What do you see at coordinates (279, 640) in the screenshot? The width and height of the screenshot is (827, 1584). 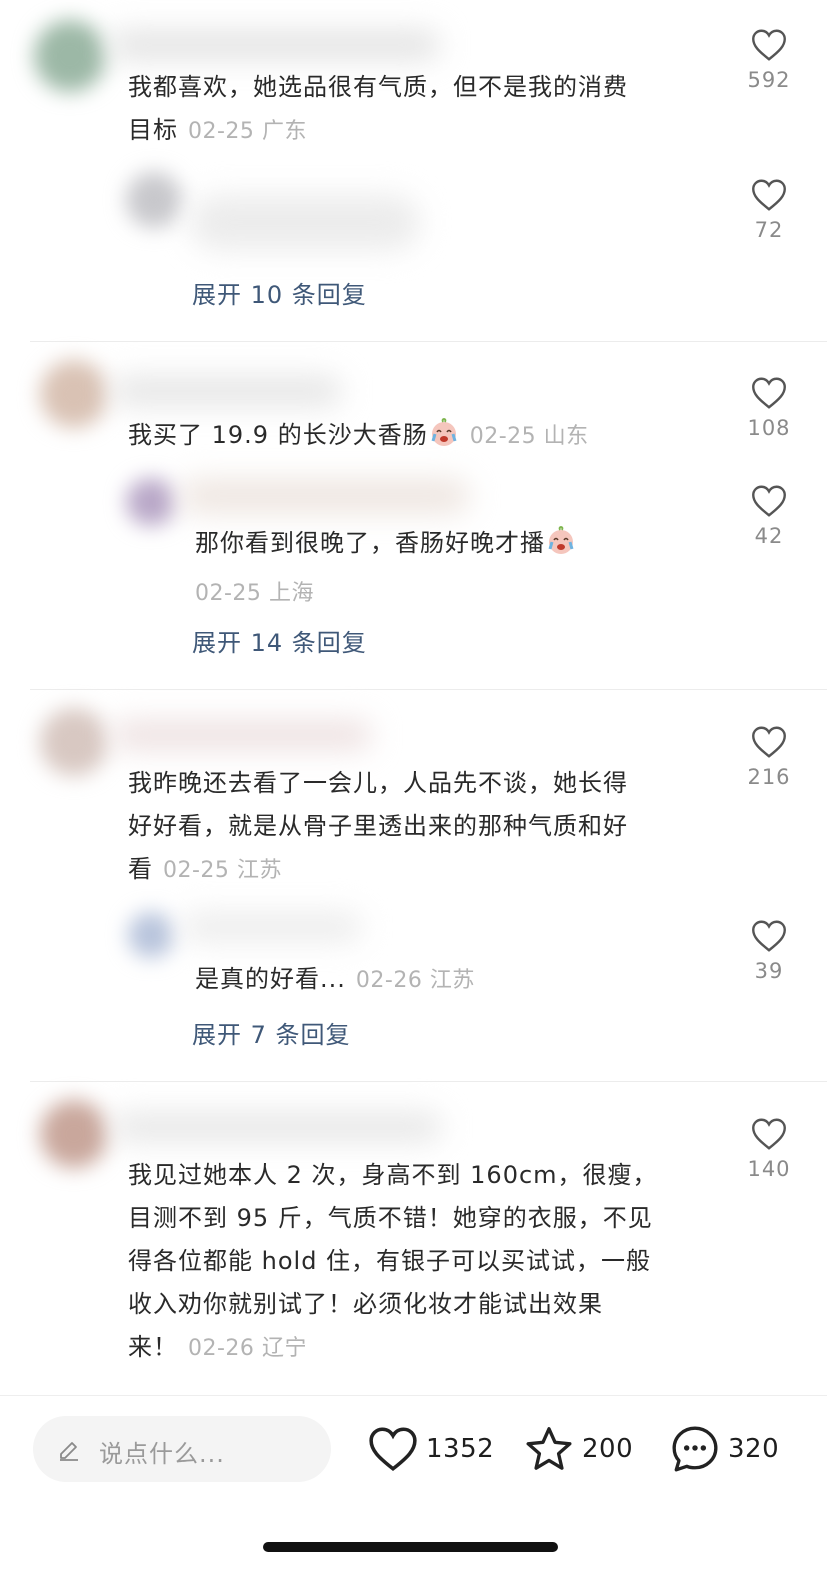 I see `expand-replies-link: 展开 14 条回复` at bounding box center [279, 640].